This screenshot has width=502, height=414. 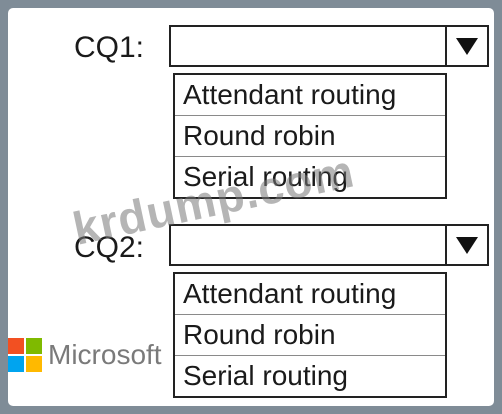 I want to click on cq1-option-serial-routing: Serial routing, so click(x=310, y=177).